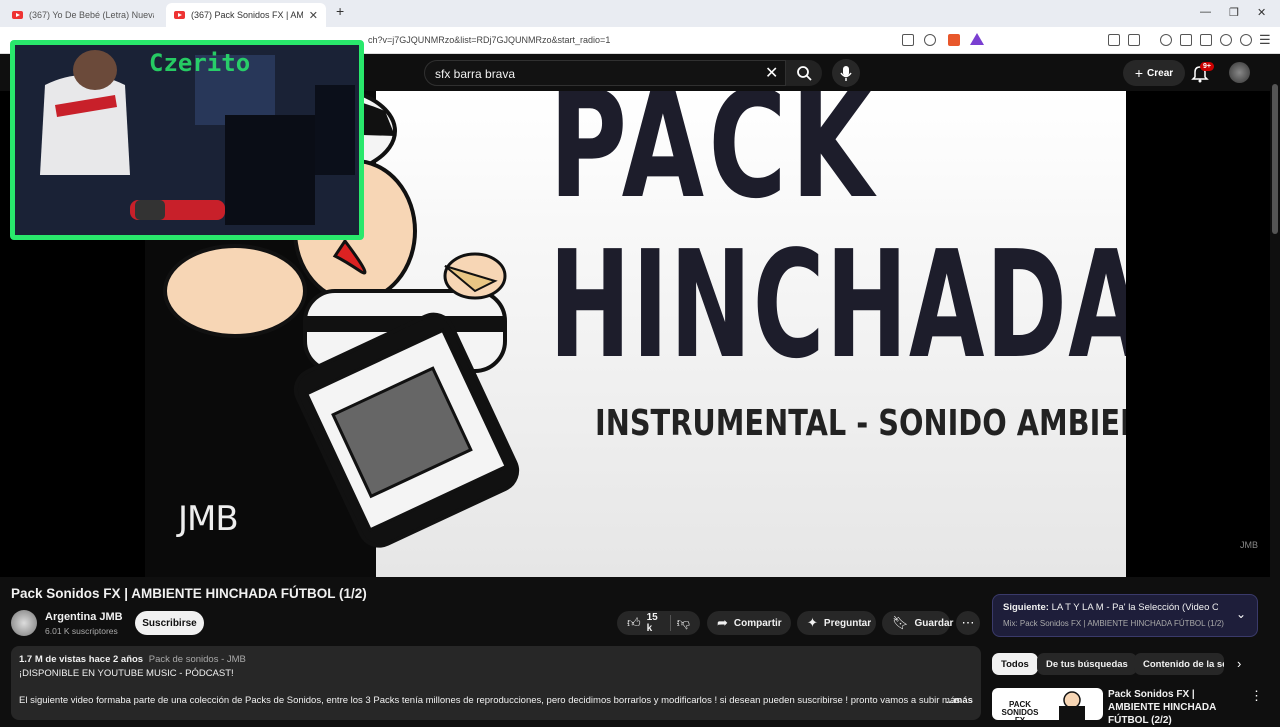  Describe the element at coordinates (197, 659) in the screenshot. I see `description-tag: Pack de sonidos - JMB` at that location.